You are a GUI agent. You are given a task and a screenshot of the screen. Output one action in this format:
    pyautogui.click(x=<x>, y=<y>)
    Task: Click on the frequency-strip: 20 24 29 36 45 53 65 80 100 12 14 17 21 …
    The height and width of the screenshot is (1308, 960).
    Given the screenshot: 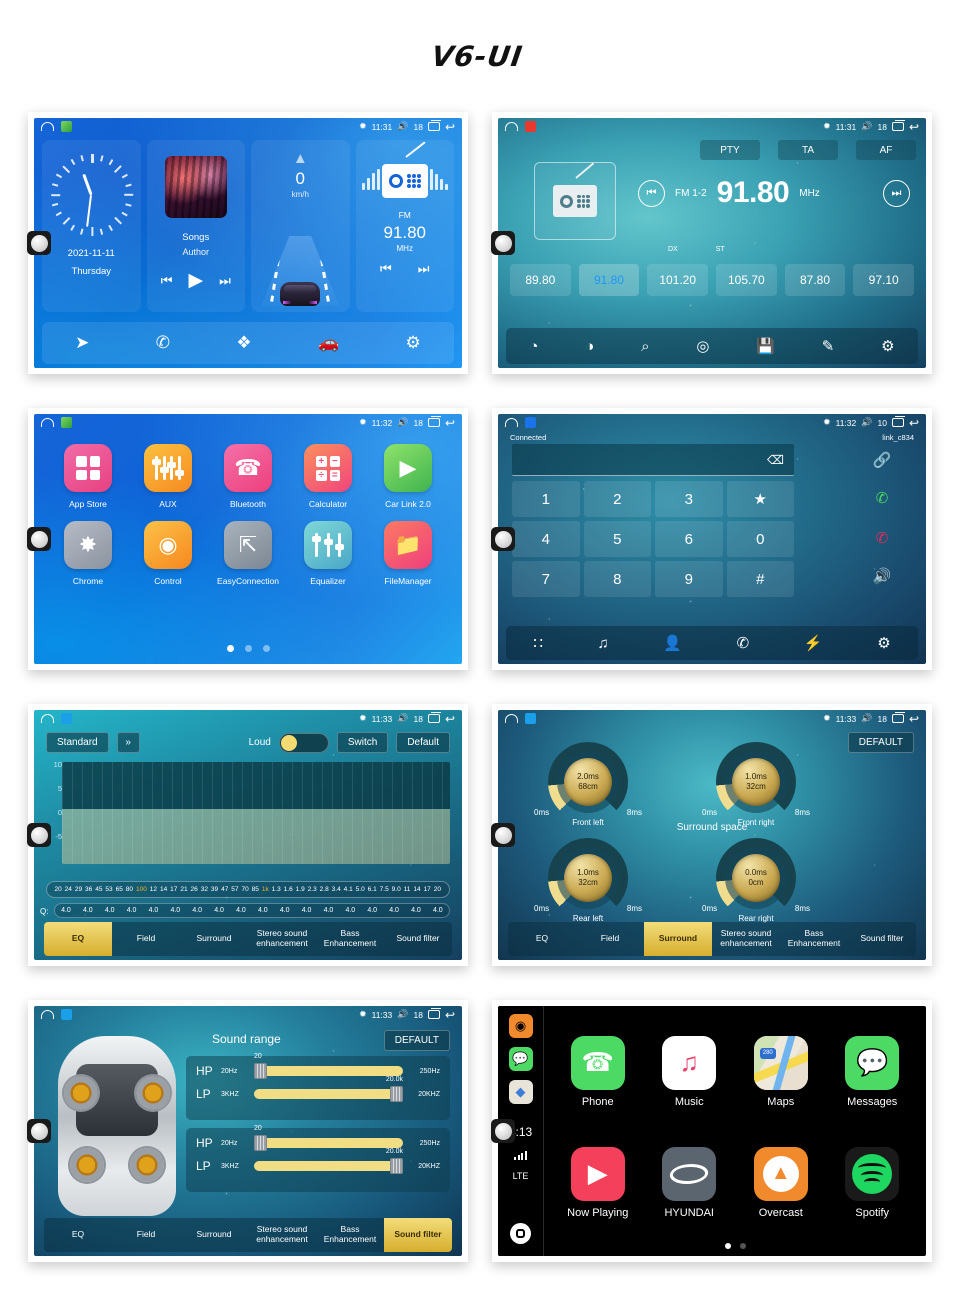 What is the action you would take?
    pyautogui.click(x=248, y=889)
    